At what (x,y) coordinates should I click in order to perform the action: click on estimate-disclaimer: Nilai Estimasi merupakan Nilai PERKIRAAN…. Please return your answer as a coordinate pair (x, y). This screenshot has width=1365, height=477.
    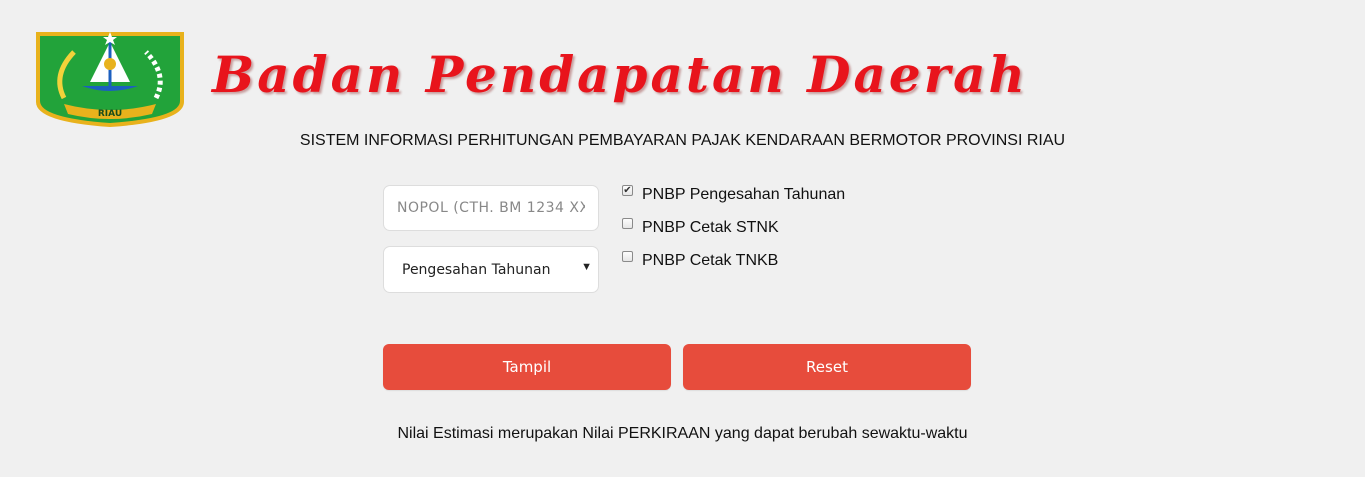
    Looking at the image, I should click on (682, 433).